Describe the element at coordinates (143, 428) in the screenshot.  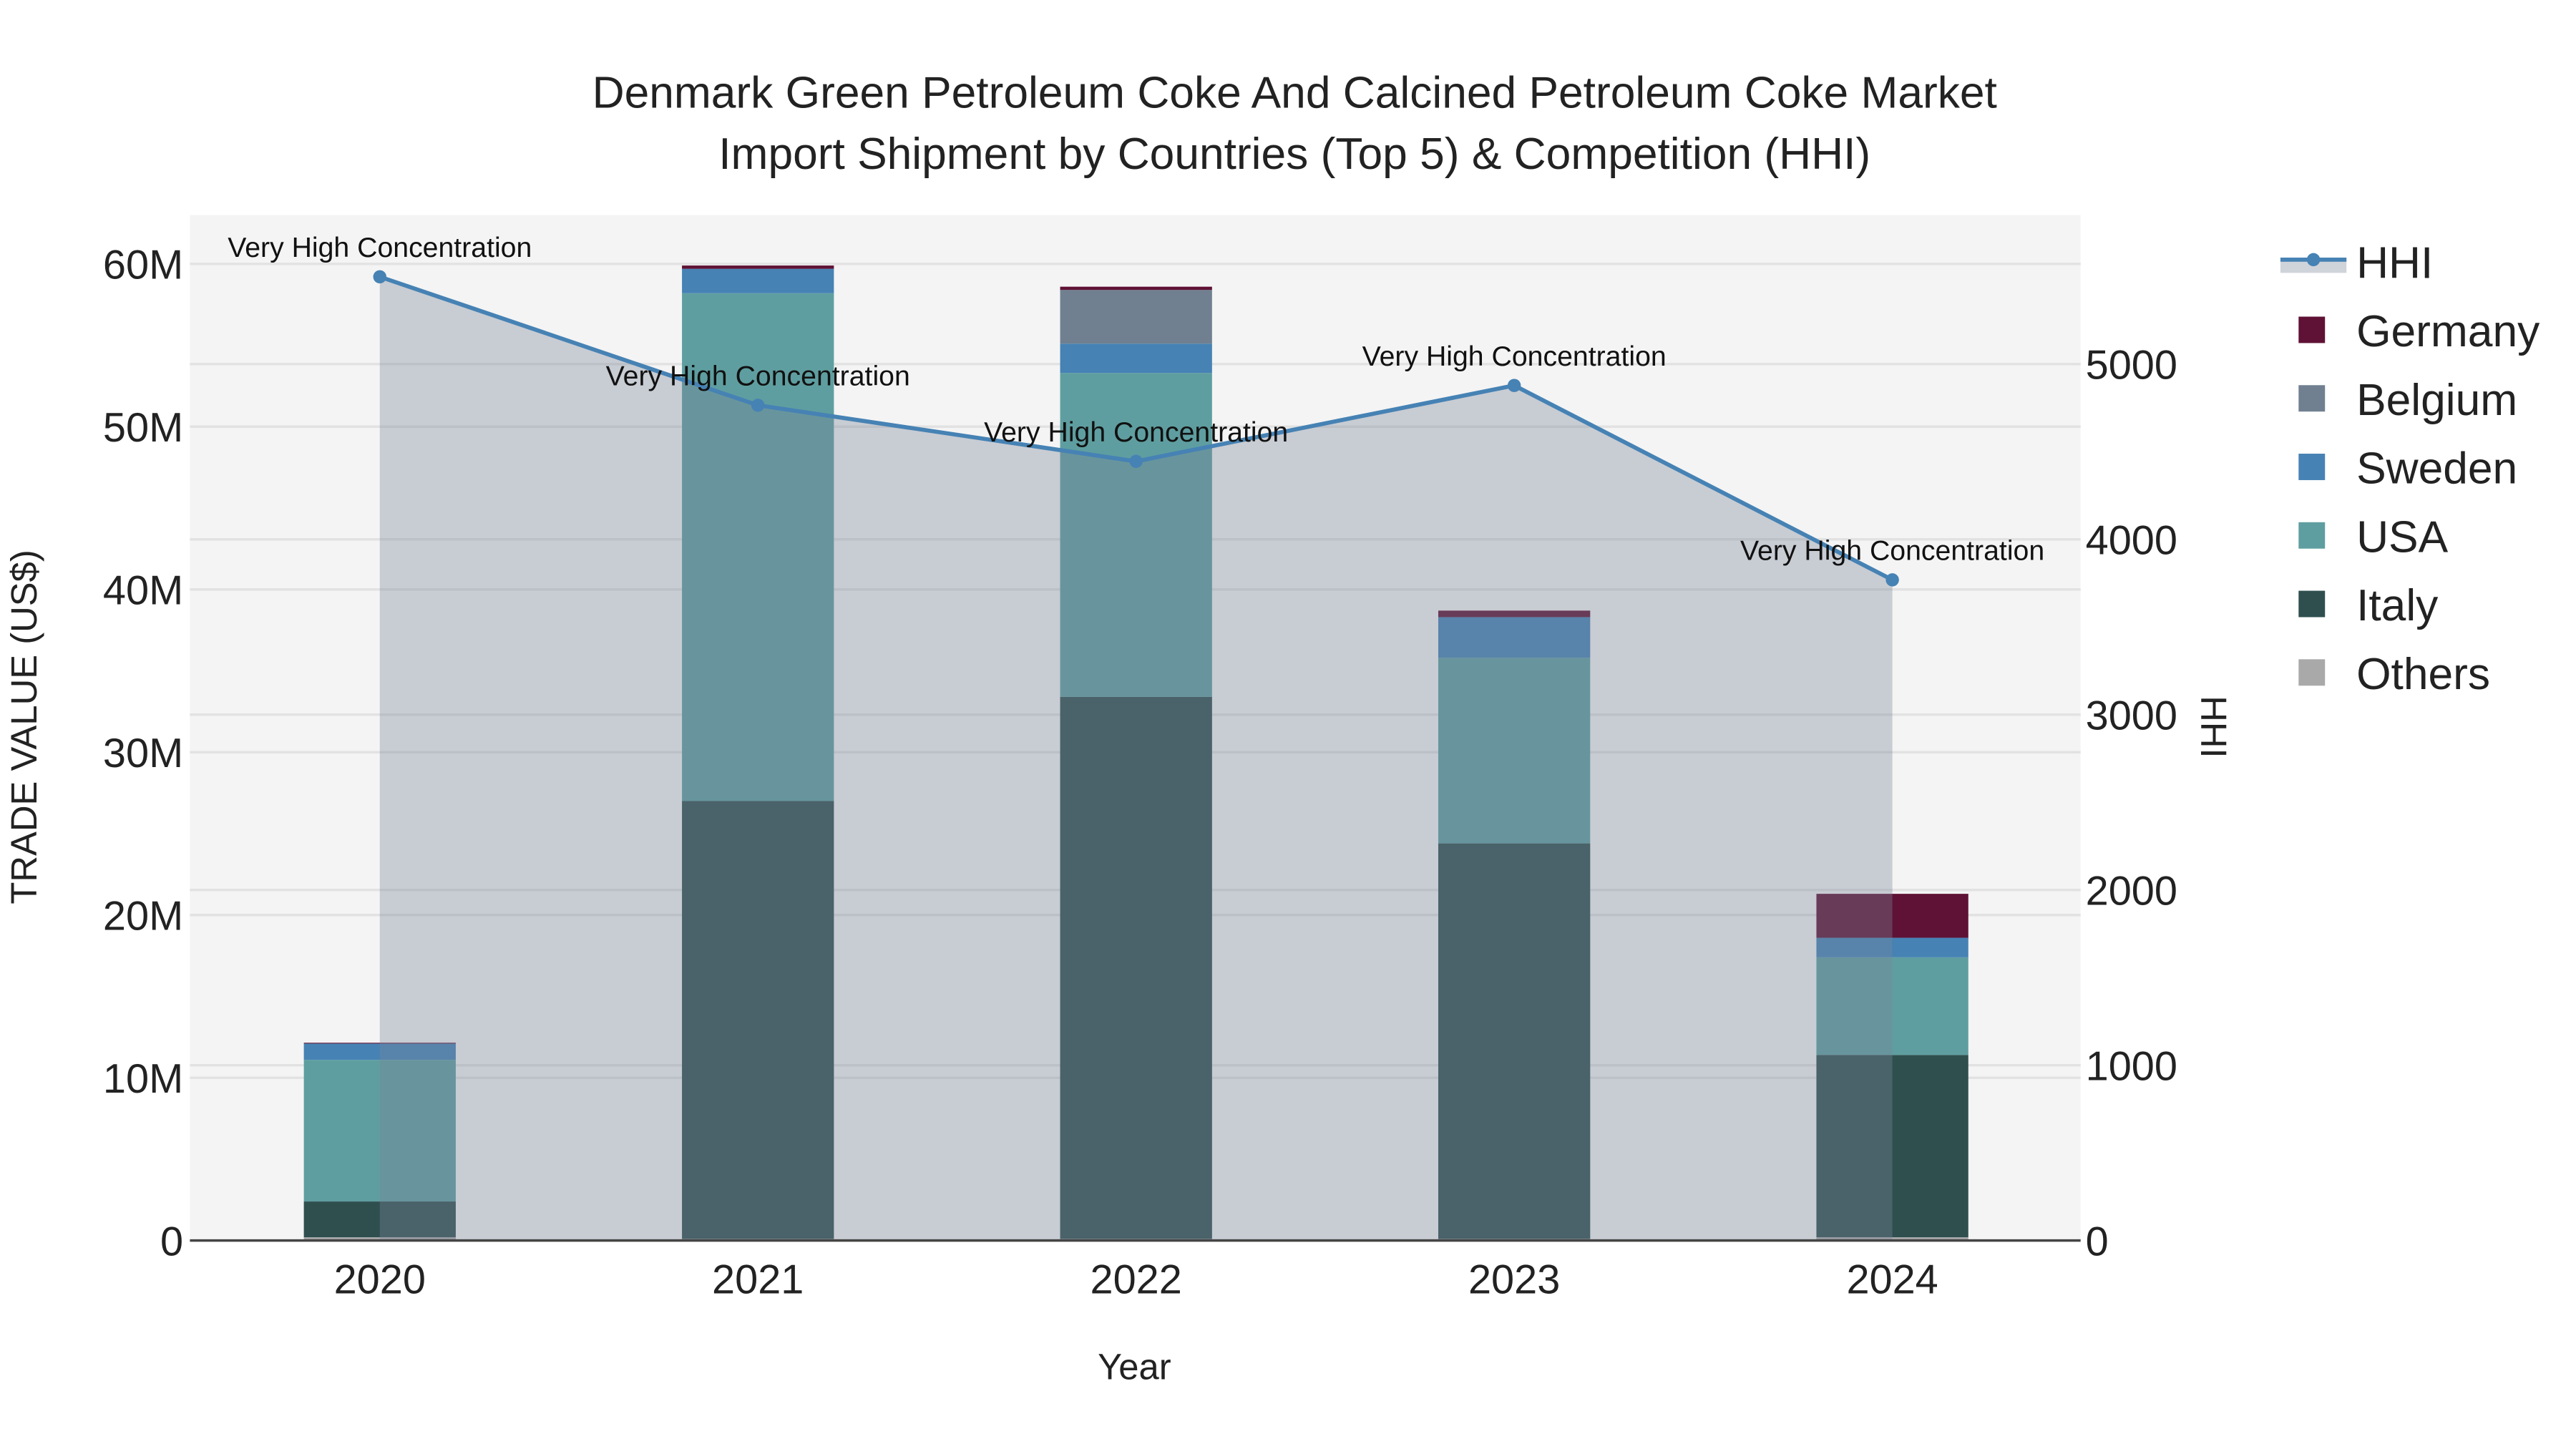
I see `y-tick-label: 50M` at that location.